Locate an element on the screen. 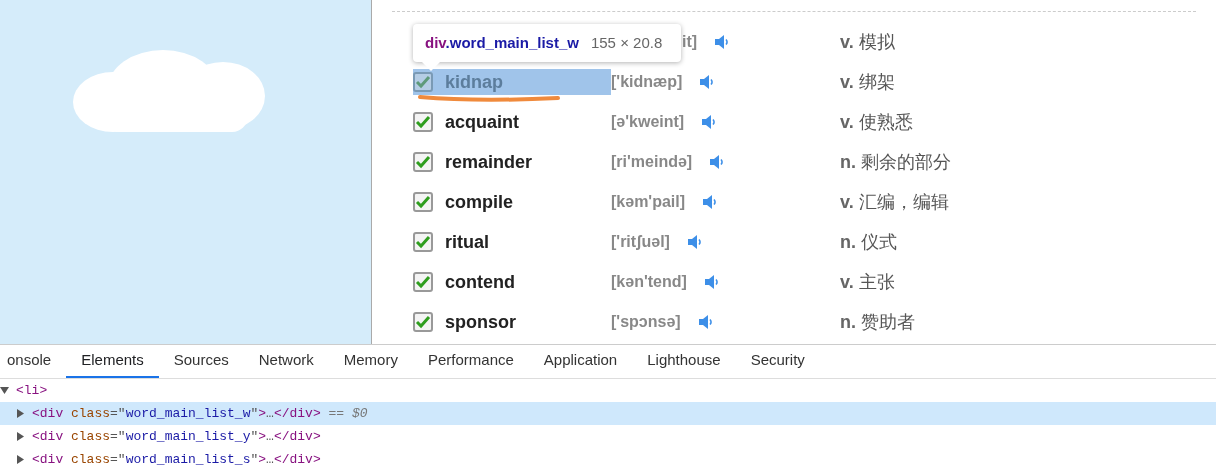 Image resolution: width=1216 pixels, height=471 pixels. word: remainder is located at coordinates (489, 162).